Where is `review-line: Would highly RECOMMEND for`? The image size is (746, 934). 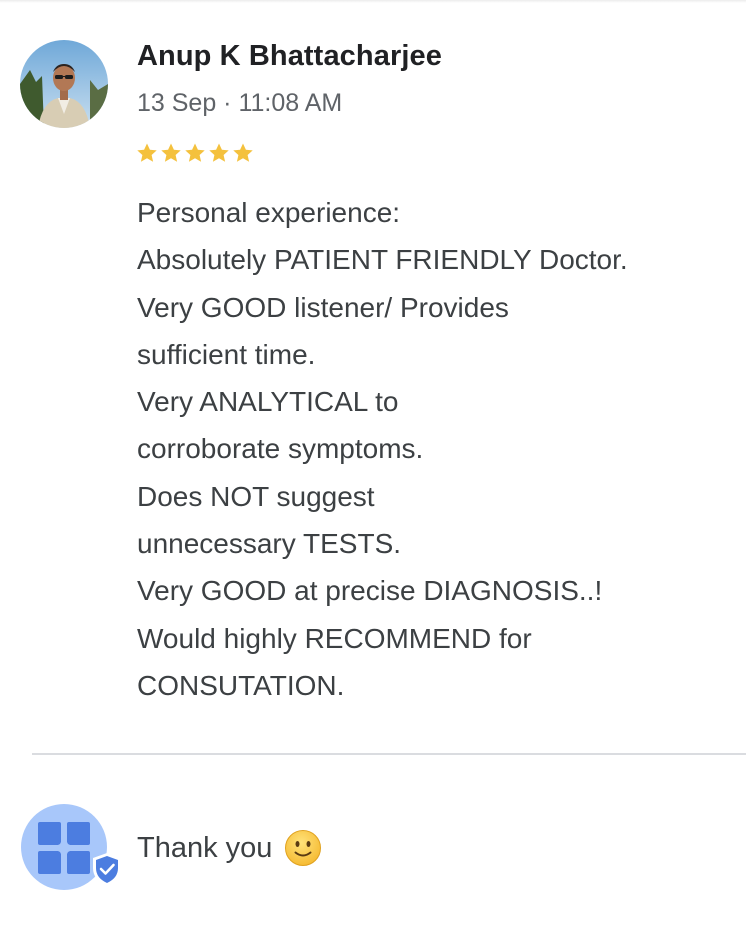
review-line: Would highly RECOMMEND for is located at coordinates (334, 638).